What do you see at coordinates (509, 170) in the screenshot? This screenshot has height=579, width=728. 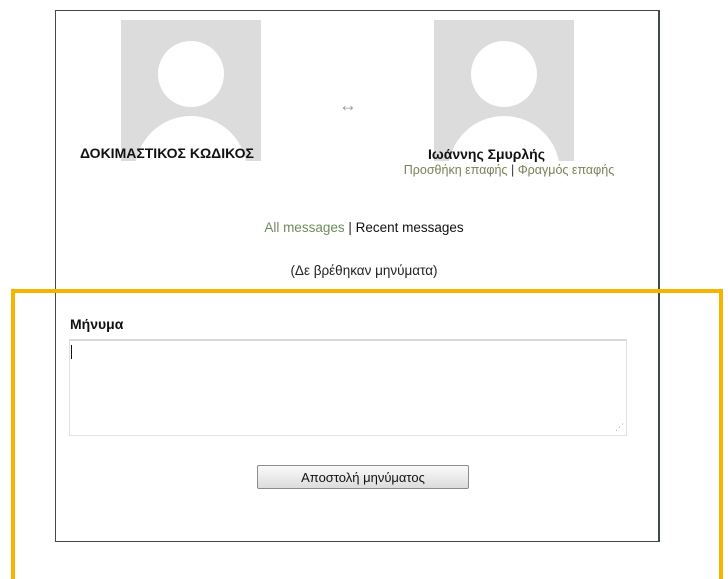 I see `contact-actions: Προσθήκη επαφής | Φραγμός επαφής` at bounding box center [509, 170].